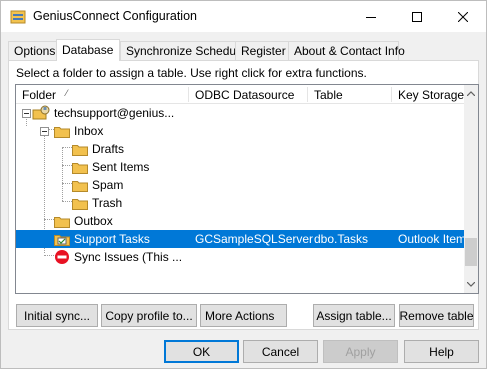 The width and height of the screenshot is (487, 369). I want to click on minimize-icon, so click(371, 17).